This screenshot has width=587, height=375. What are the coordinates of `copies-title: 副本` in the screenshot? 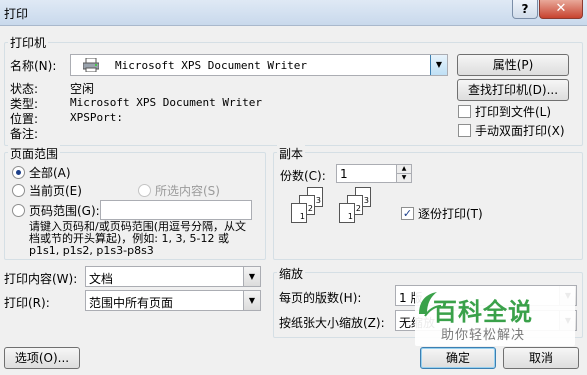 It's located at (291, 153).